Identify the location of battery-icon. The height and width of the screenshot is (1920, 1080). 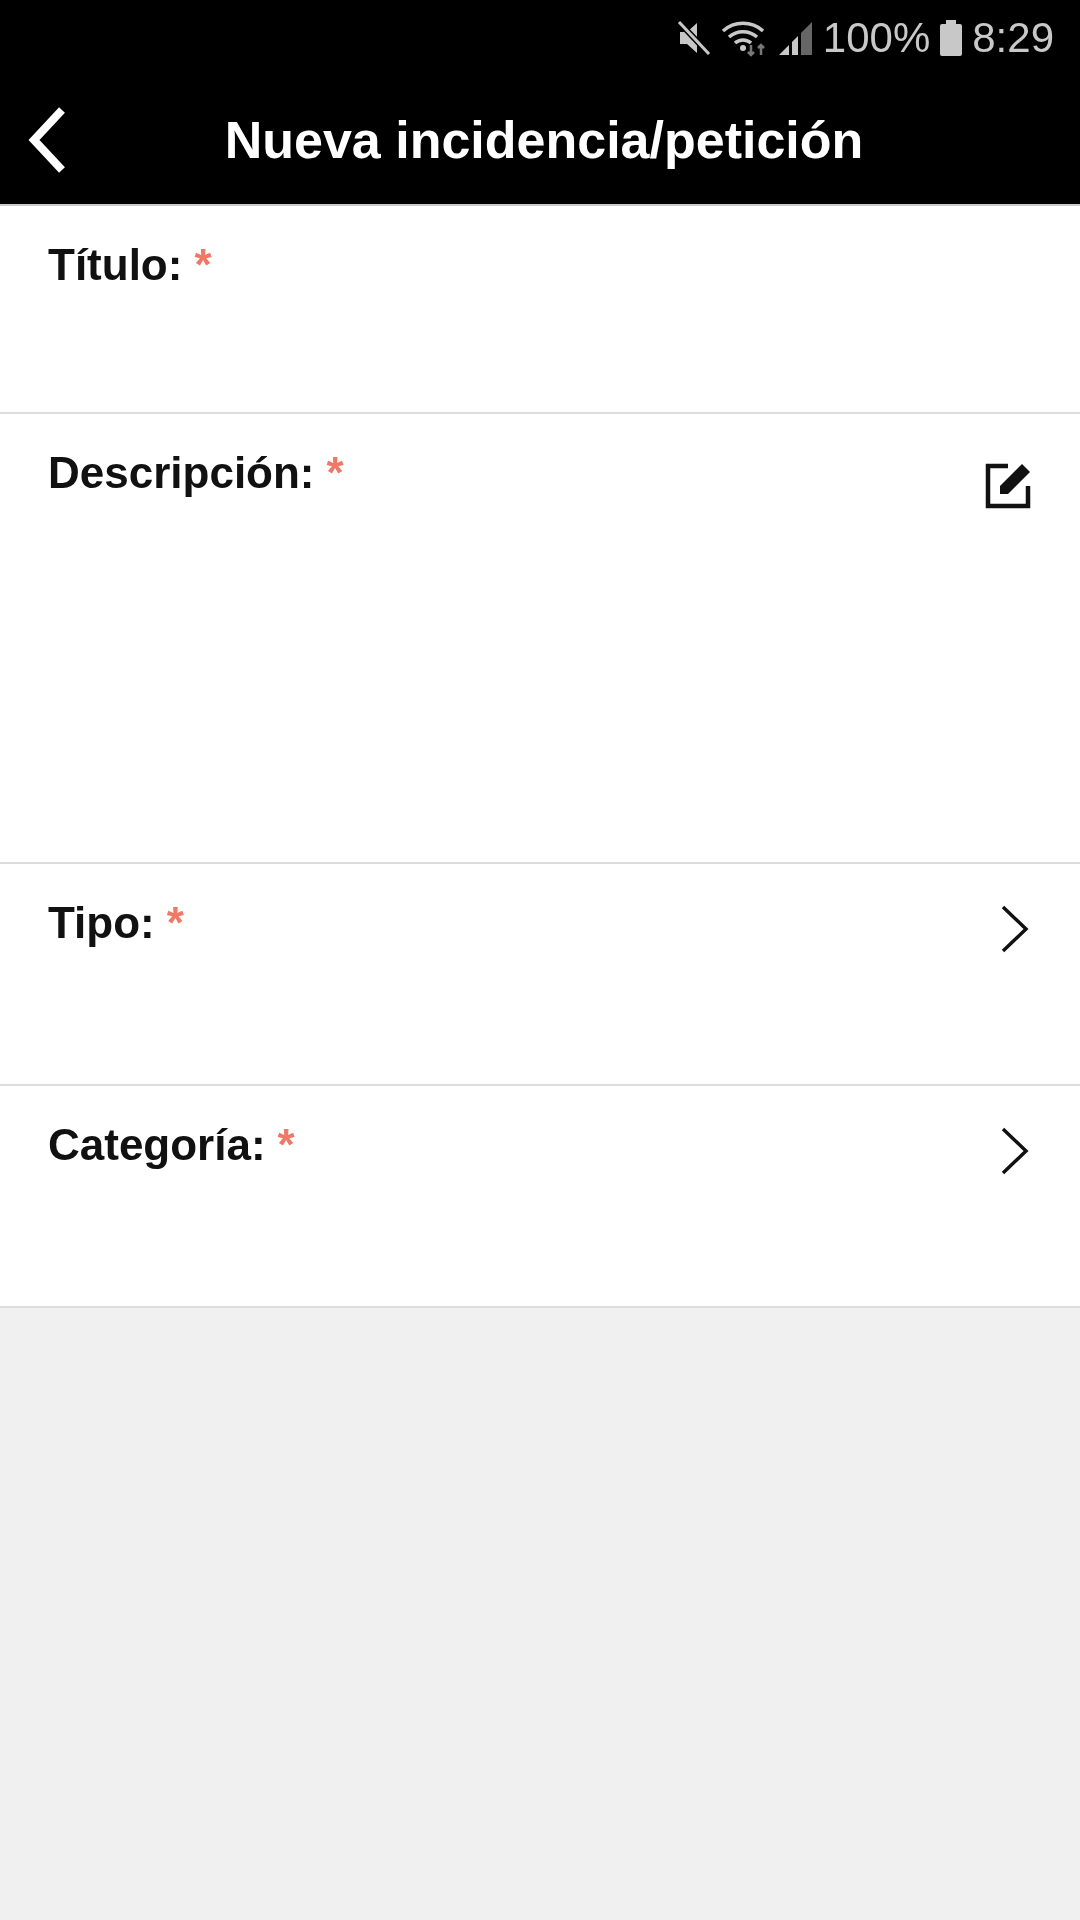
(951, 38).